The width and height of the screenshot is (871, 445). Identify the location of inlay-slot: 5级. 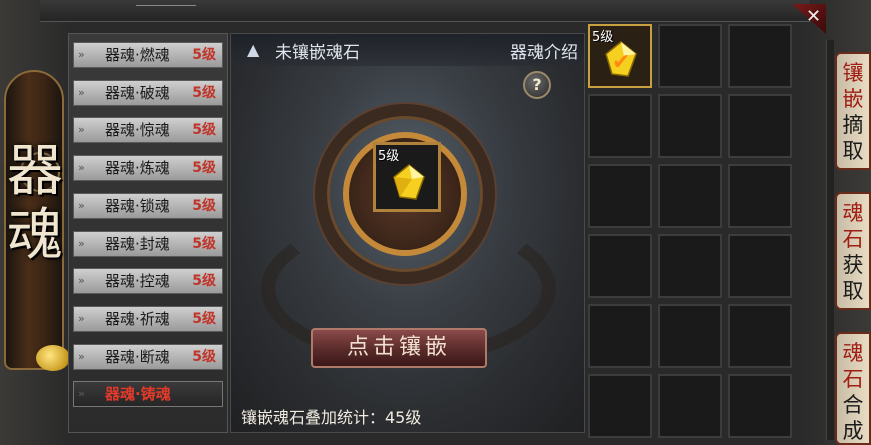
(407, 177).